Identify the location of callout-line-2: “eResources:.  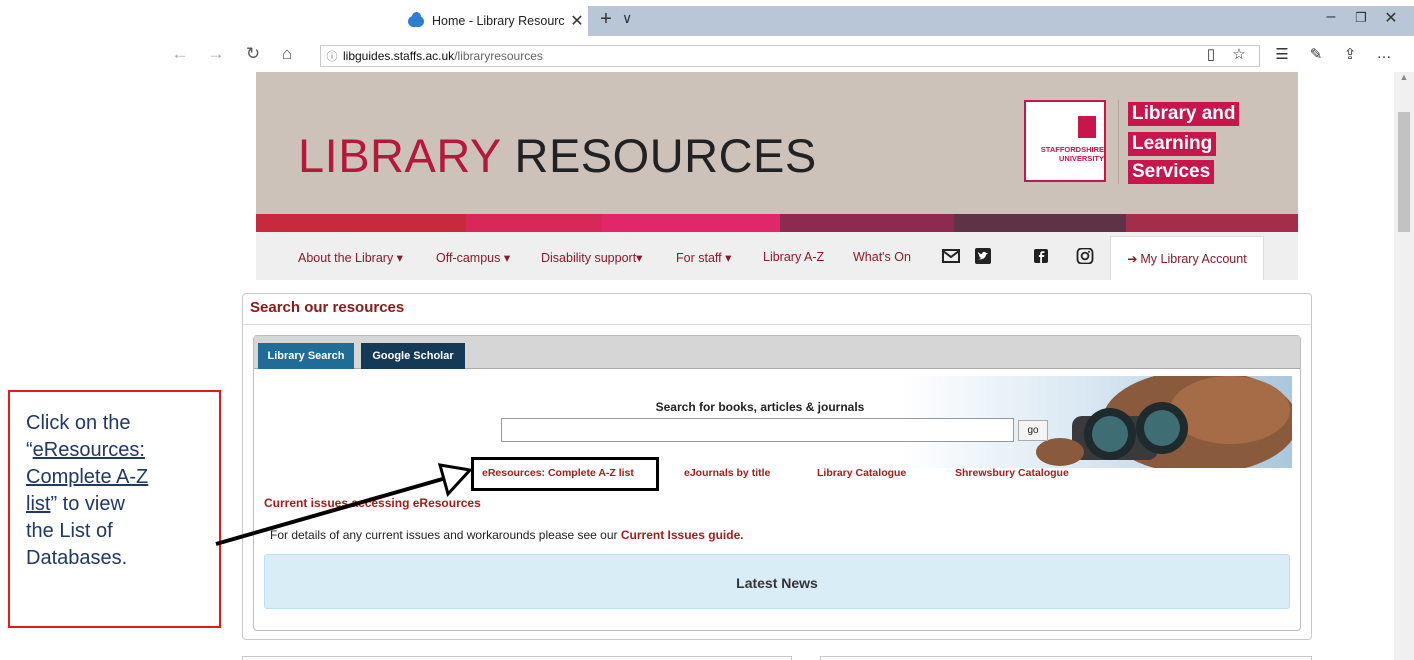
(122, 450).